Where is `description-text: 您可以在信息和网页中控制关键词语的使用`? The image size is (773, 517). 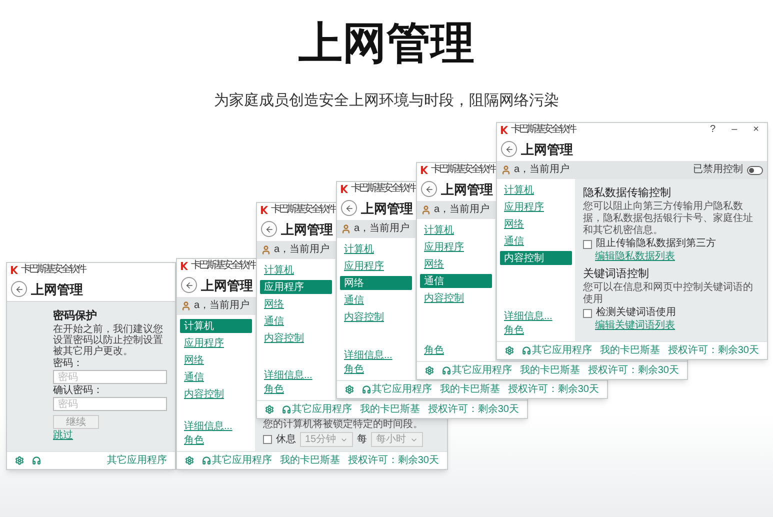
description-text: 您可以在信息和网页中控制关键词语的使用 is located at coordinates (668, 294).